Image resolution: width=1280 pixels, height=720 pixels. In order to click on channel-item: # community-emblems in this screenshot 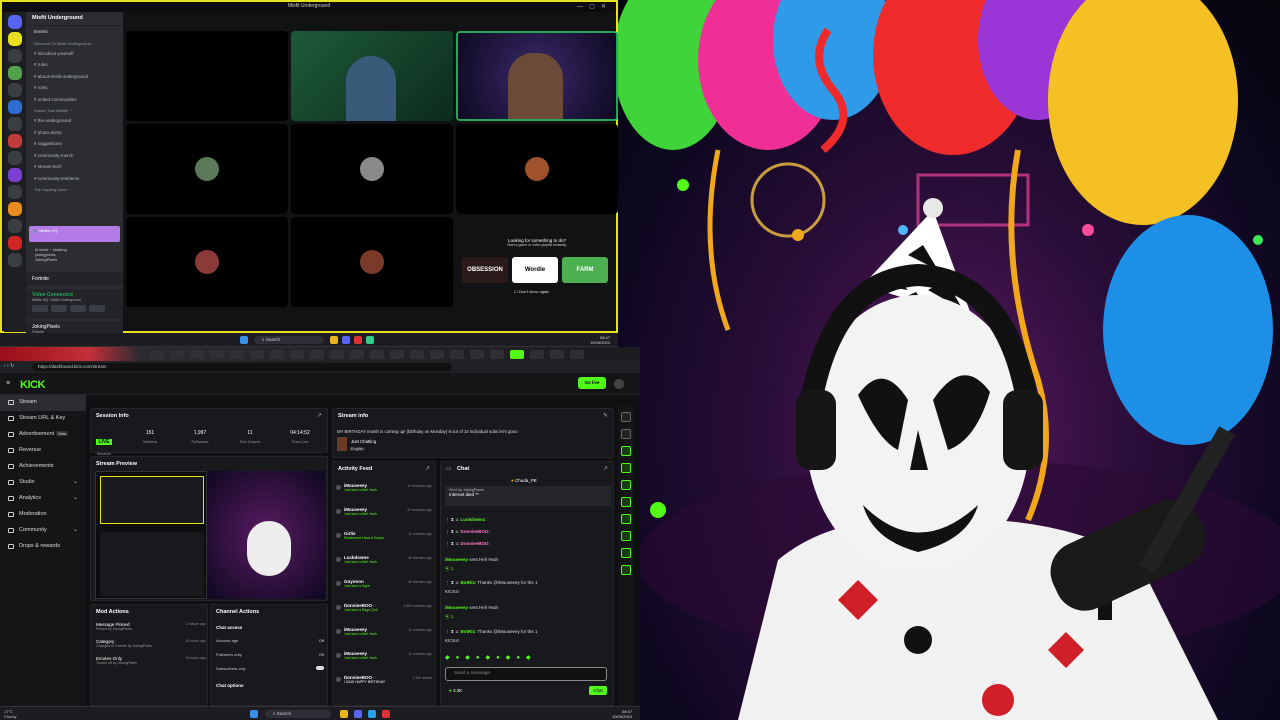, I will do `click(74, 179)`.